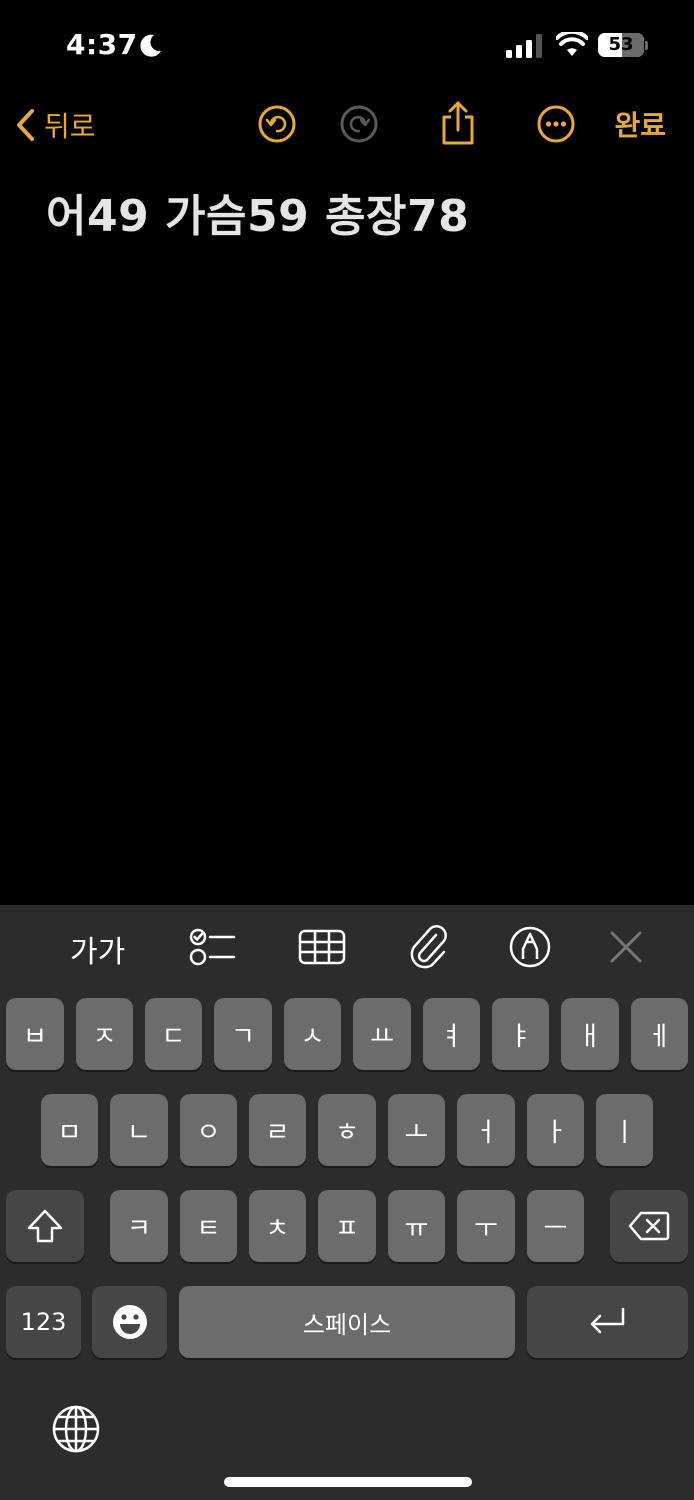 This screenshot has height=1500, width=694. What do you see at coordinates (646, 45) in the screenshot?
I see `battery-tip` at bounding box center [646, 45].